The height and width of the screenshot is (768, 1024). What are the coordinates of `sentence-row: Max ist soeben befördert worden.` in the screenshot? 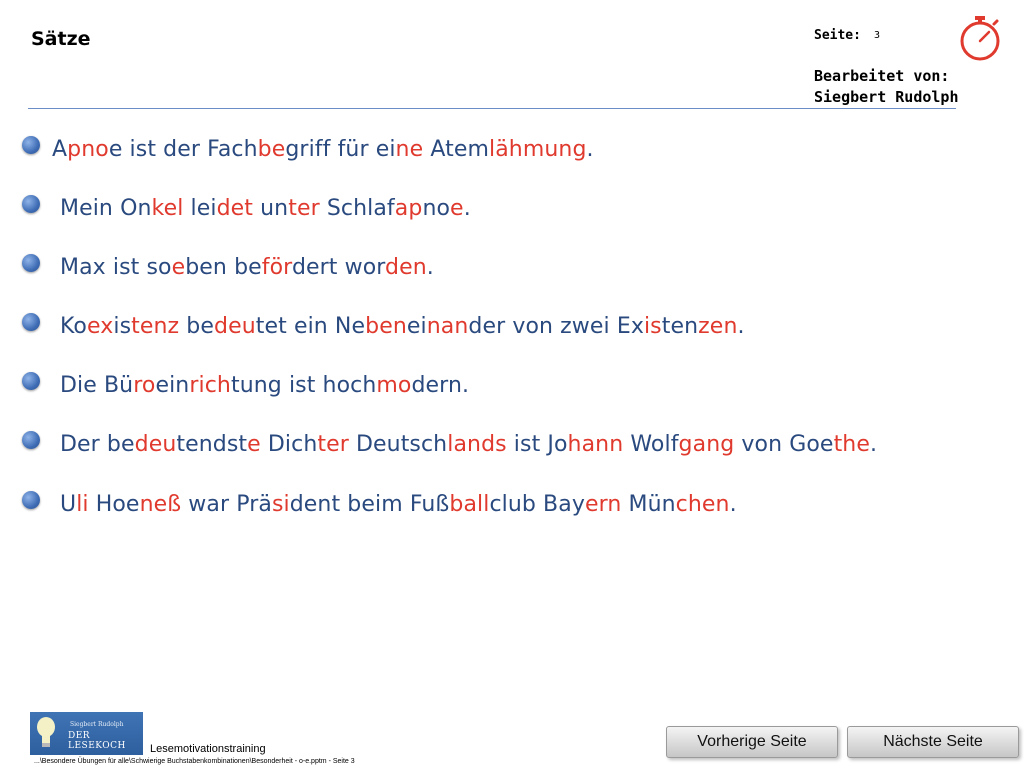 It's located at (228, 267).